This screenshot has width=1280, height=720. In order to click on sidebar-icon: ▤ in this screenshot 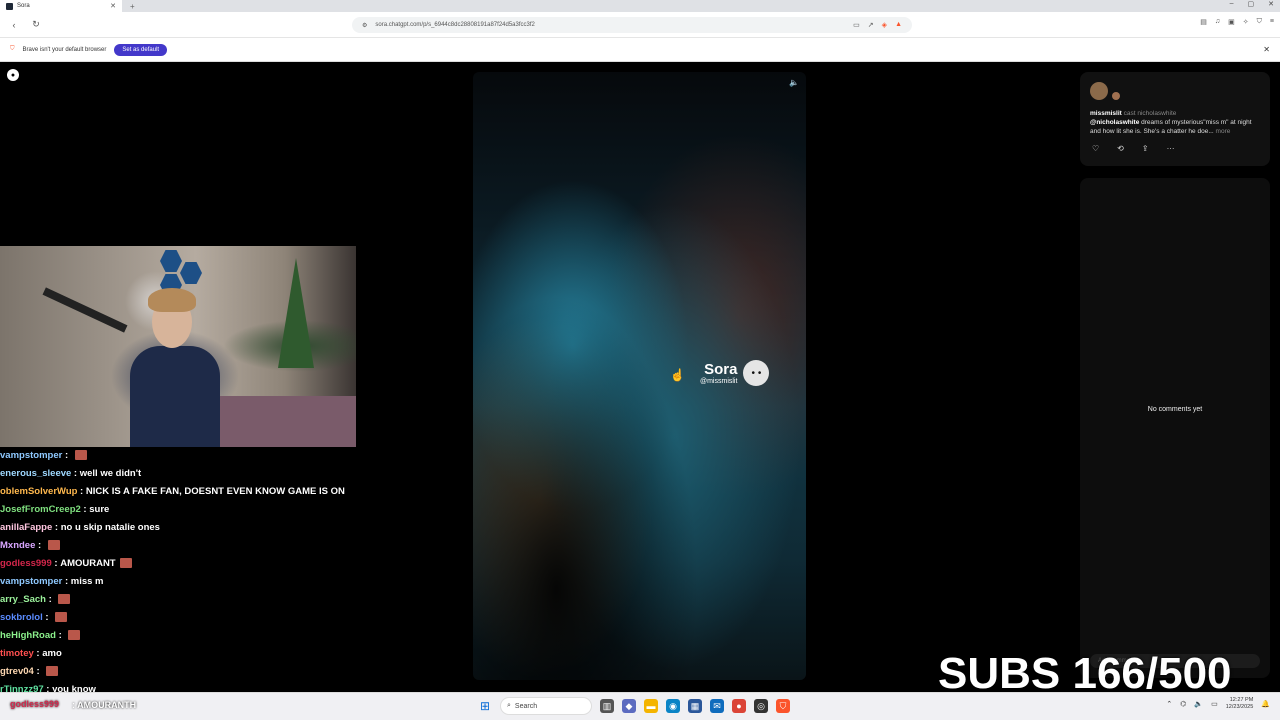, I will do `click(1203, 22)`.